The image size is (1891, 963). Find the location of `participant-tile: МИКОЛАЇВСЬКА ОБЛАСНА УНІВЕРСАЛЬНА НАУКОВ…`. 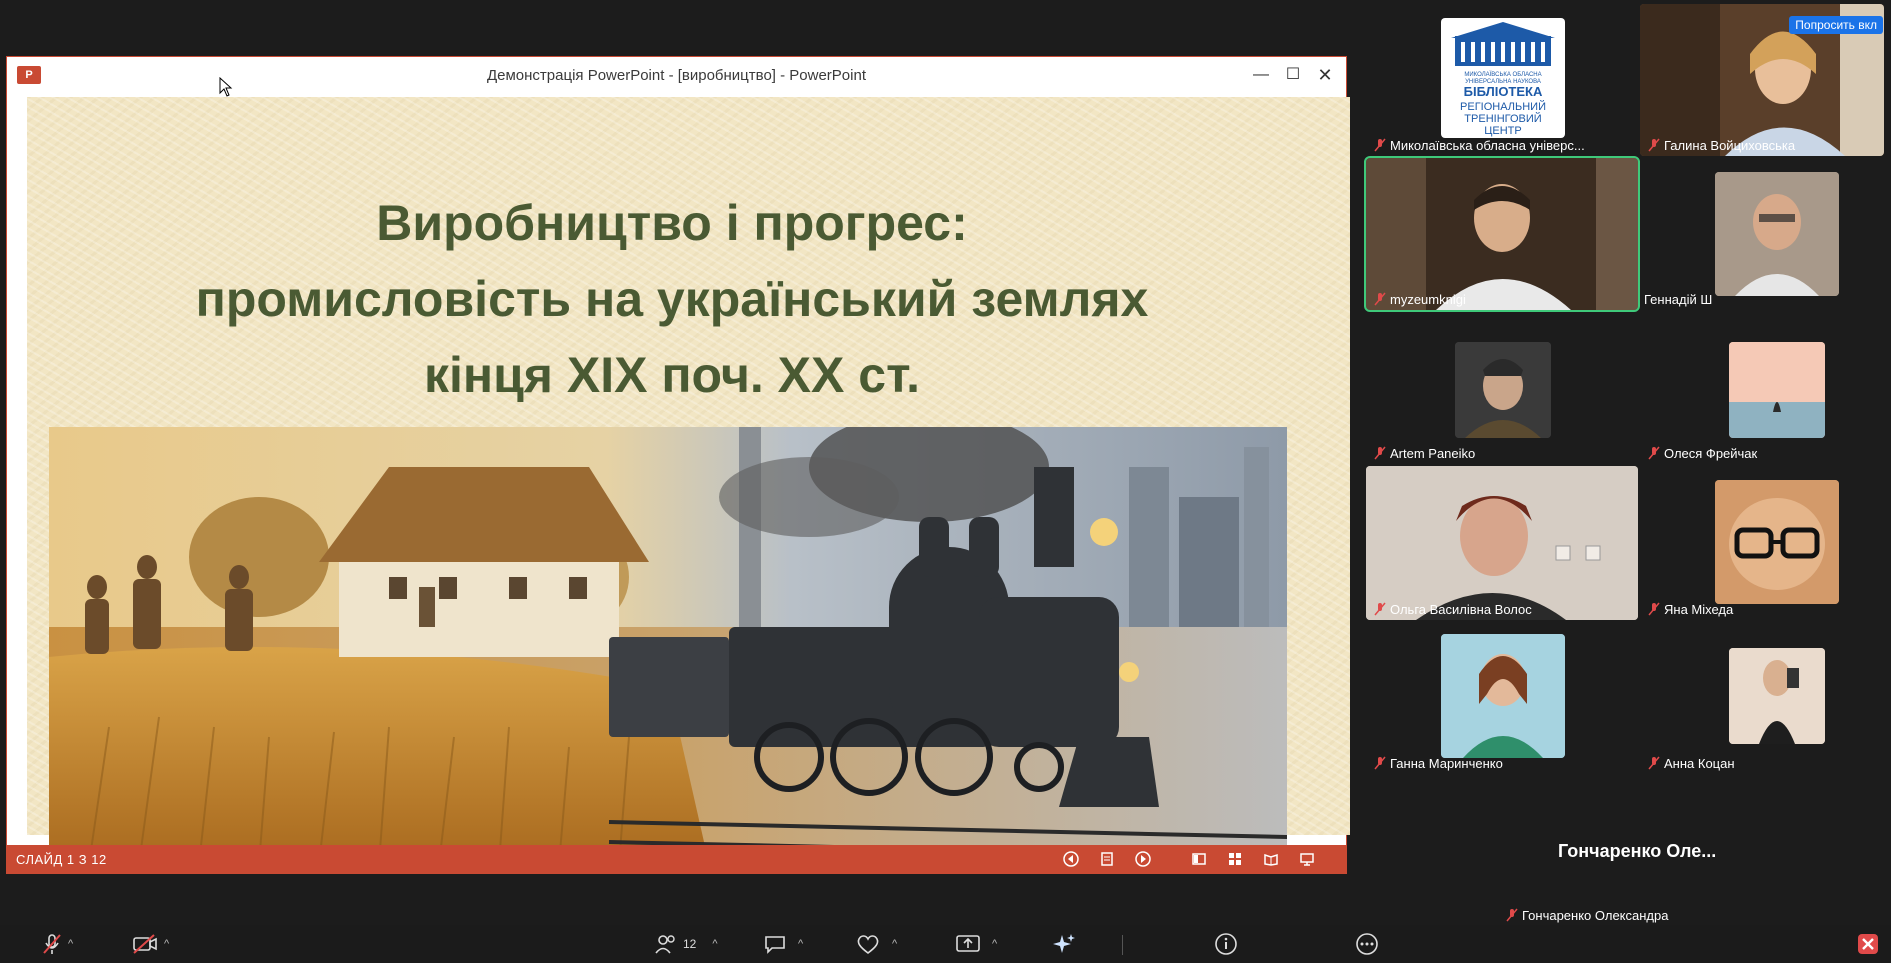

participant-tile: МИКОЛАЇВСЬКА ОБЛАСНА УНІВЕРСАЛЬНА НАУКОВ… is located at coordinates (1503, 86).